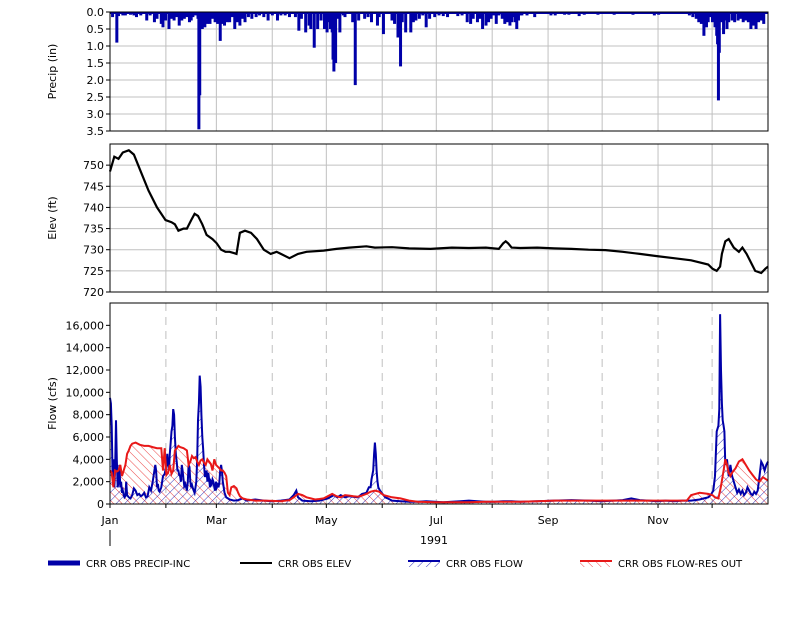 This screenshot has width=800, height=627. What do you see at coordinates (680, 564) in the screenshot?
I see `legend-label: CRR OBS FLOW-RES OUT` at bounding box center [680, 564].